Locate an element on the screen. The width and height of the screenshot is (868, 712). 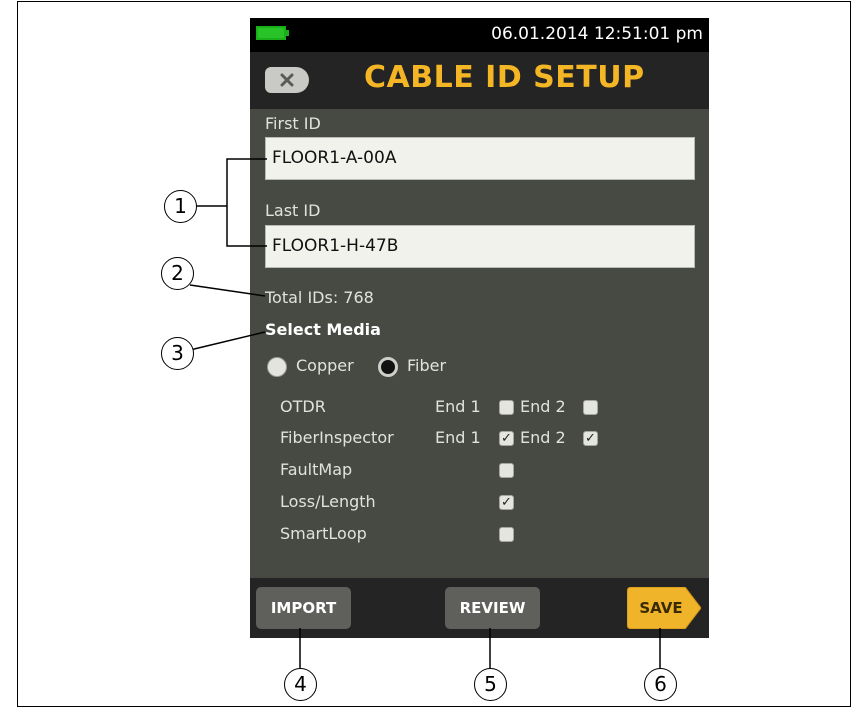
callout-6: 6 is located at coordinates (660, 684).